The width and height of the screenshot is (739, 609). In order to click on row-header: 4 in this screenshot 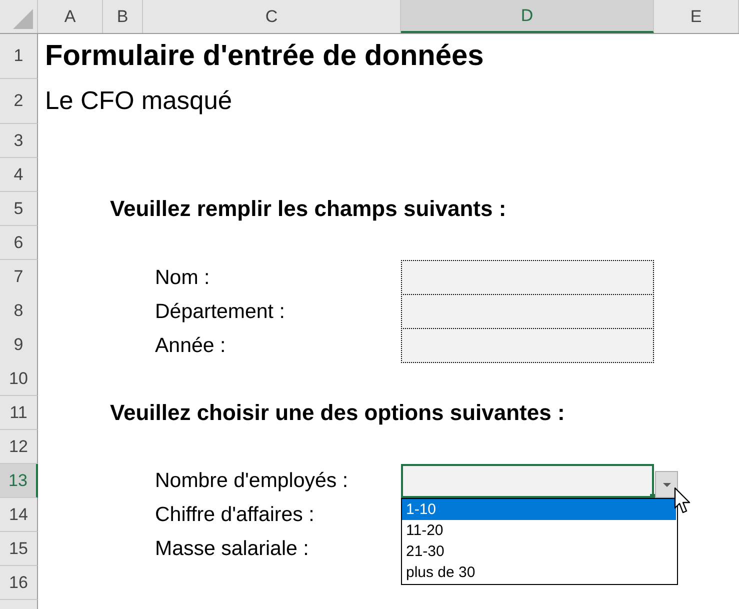, I will do `click(19, 175)`.